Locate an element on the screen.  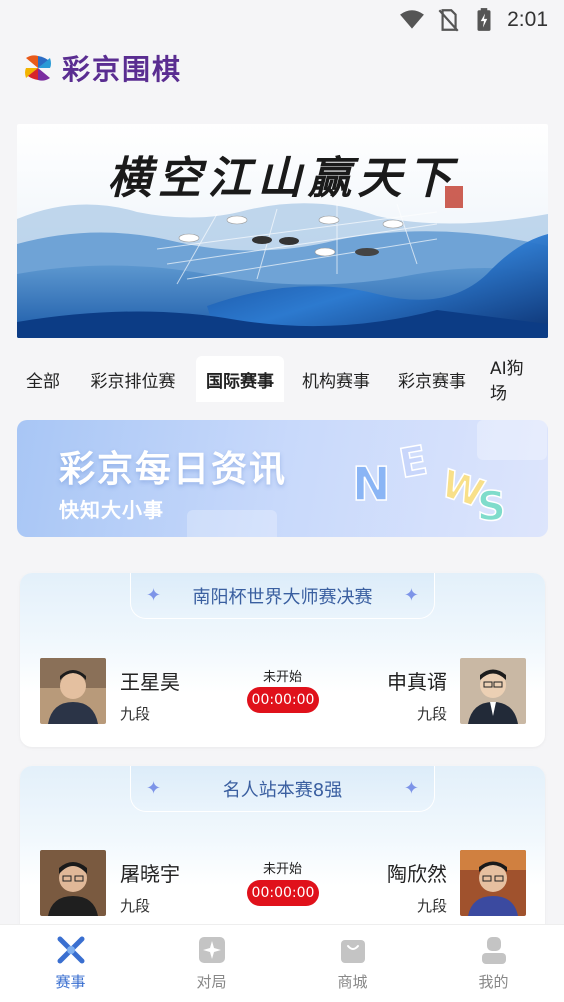
nav-store: 商城 is located at coordinates (352, 963).